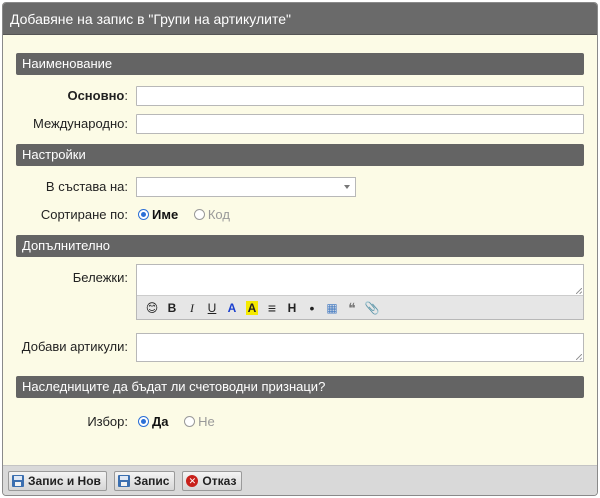 The width and height of the screenshot is (600, 498). Describe the element at coordinates (272, 308) in the screenshot. I see `align-icon: ≡` at that location.